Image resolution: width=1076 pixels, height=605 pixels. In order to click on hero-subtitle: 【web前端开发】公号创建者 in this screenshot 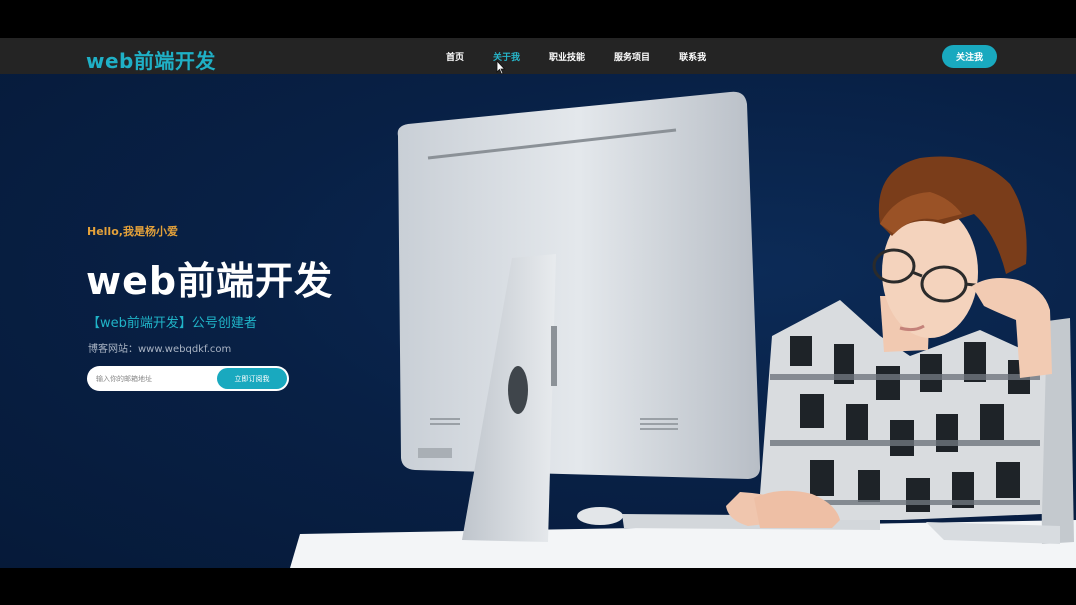, I will do `click(172, 323)`.